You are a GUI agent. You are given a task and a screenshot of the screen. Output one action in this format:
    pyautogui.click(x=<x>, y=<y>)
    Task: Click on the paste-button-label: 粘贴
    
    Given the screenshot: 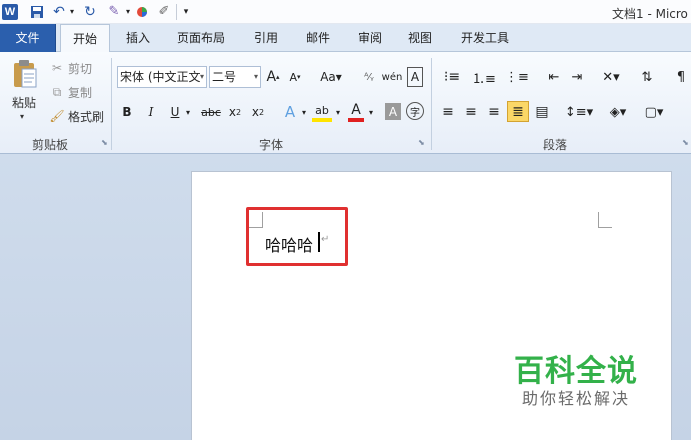 What is the action you would take?
    pyautogui.click(x=24, y=102)
    